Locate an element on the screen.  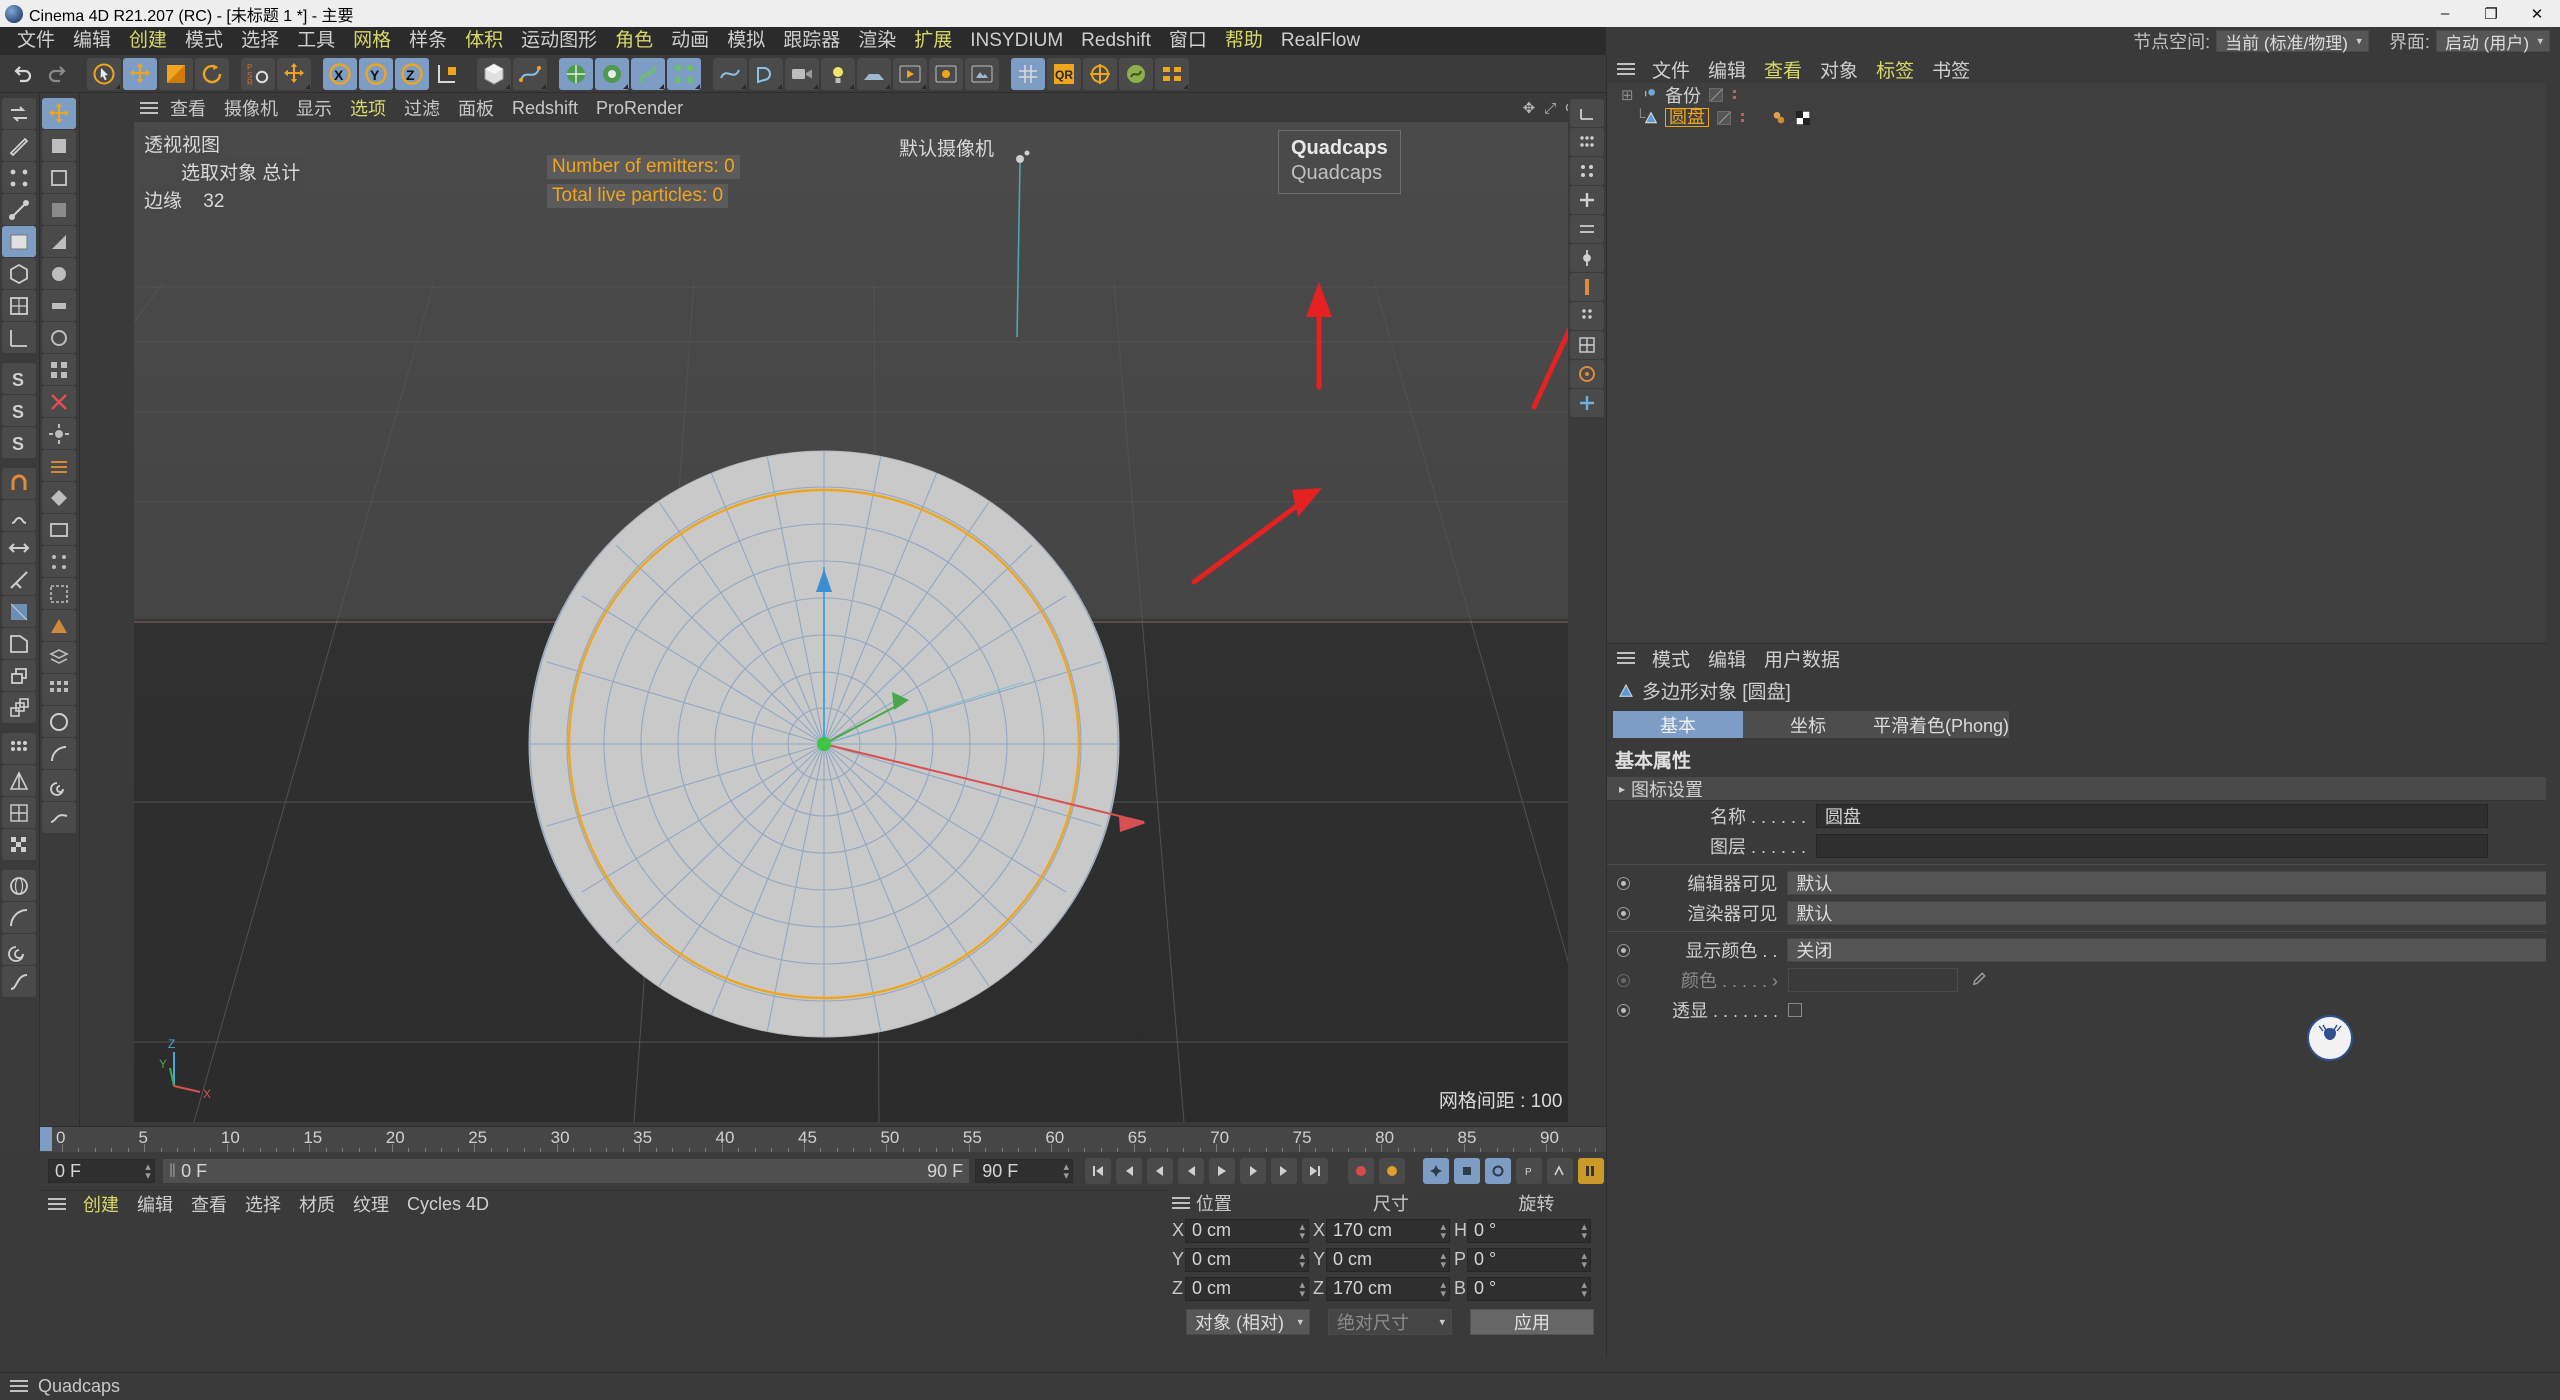
grid-snap-button is located at coordinates (1028, 73).